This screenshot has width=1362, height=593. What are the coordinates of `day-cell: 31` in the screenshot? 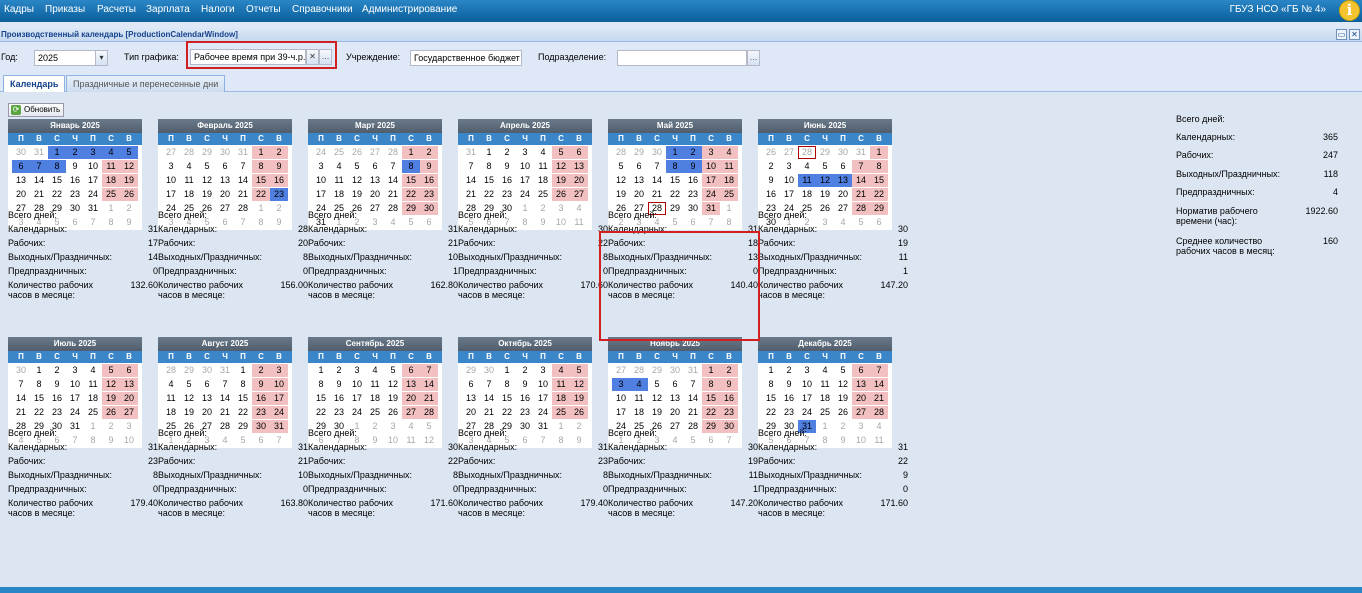 It's located at (693, 370).